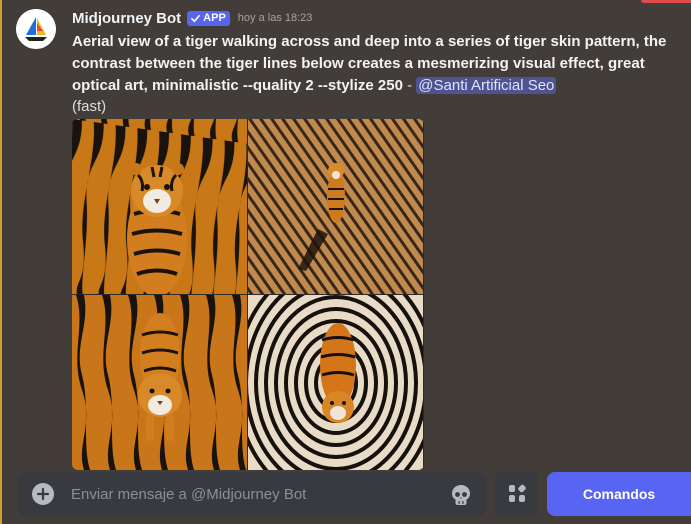 The height and width of the screenshot is (524, 691). Describe the element at coordinates (486, 85) in the screenshot. I see `user-mention: @Santi Artificial Seo` at that location.